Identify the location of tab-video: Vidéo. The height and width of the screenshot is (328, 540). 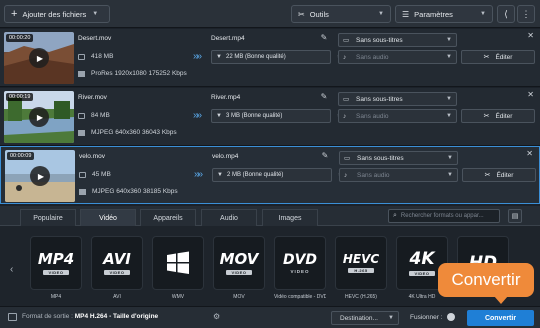
(108, 217).